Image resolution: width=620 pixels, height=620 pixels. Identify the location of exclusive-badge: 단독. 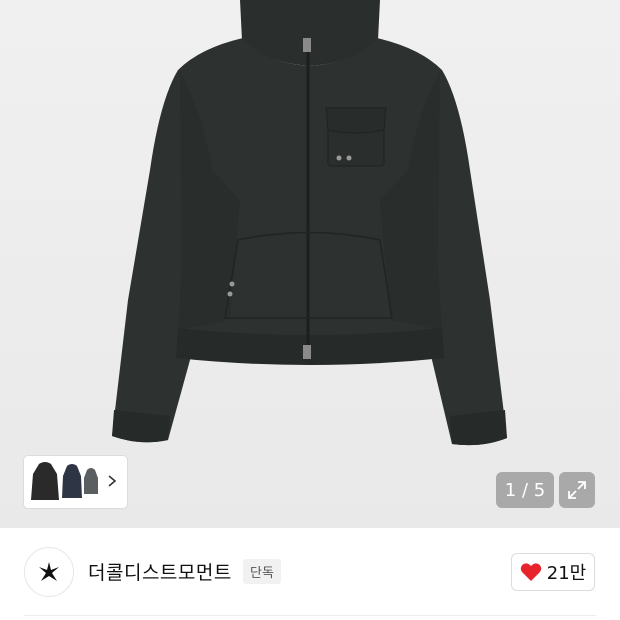
(262, 571).